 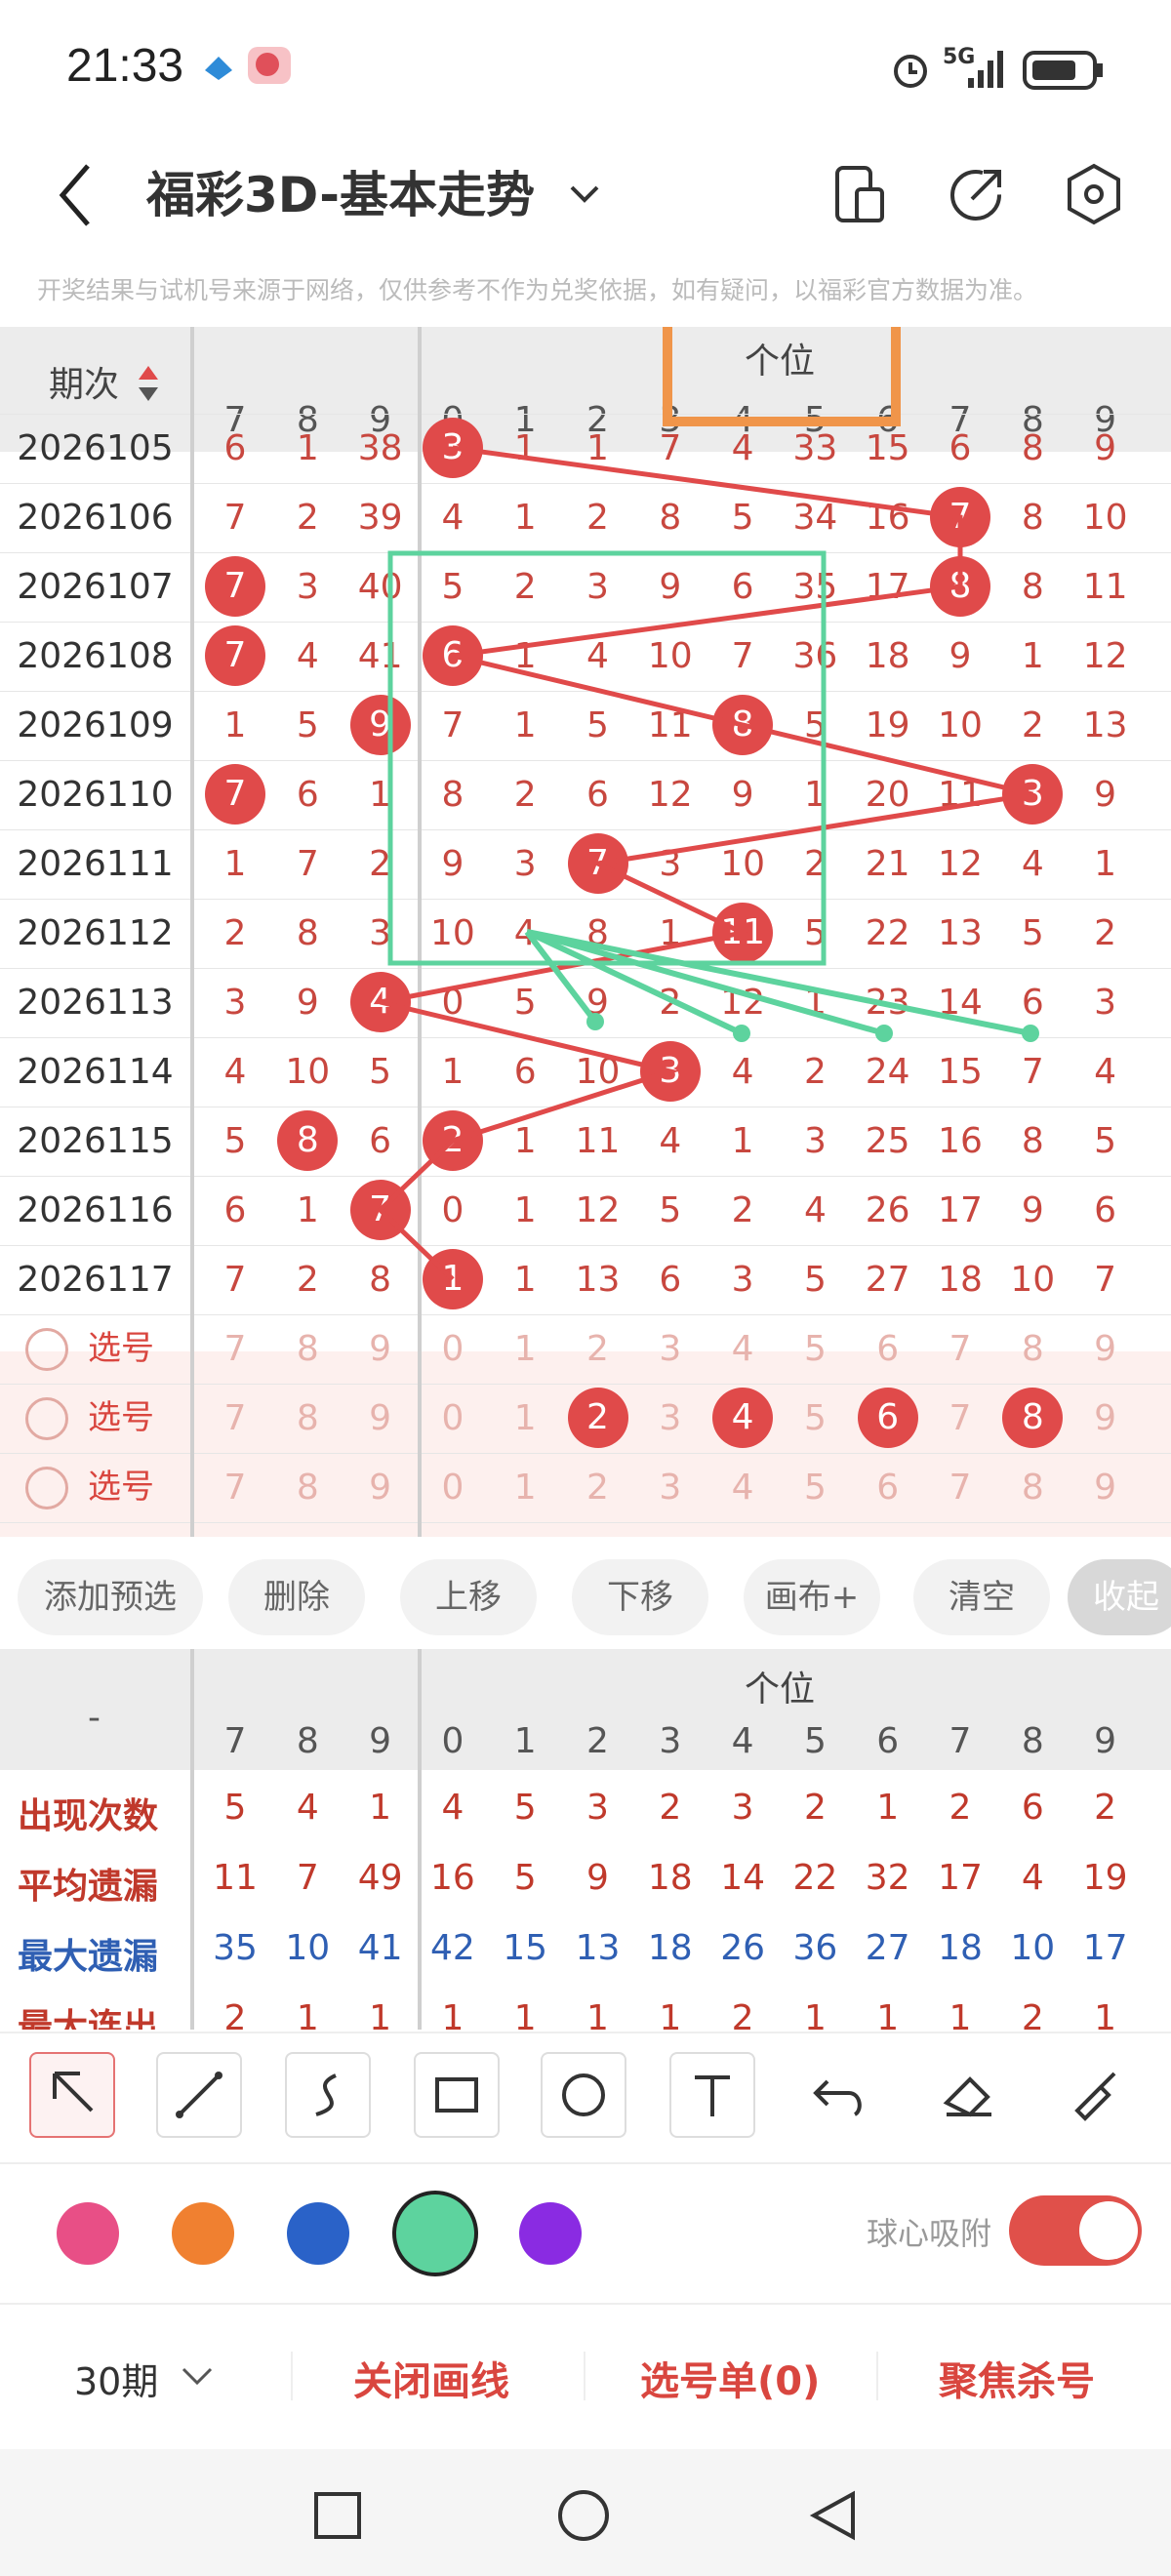 What do you see at coordinates (981, 1597) in the screenshot?
I see `action-button: 清空` at bounding box center [981, 1597].